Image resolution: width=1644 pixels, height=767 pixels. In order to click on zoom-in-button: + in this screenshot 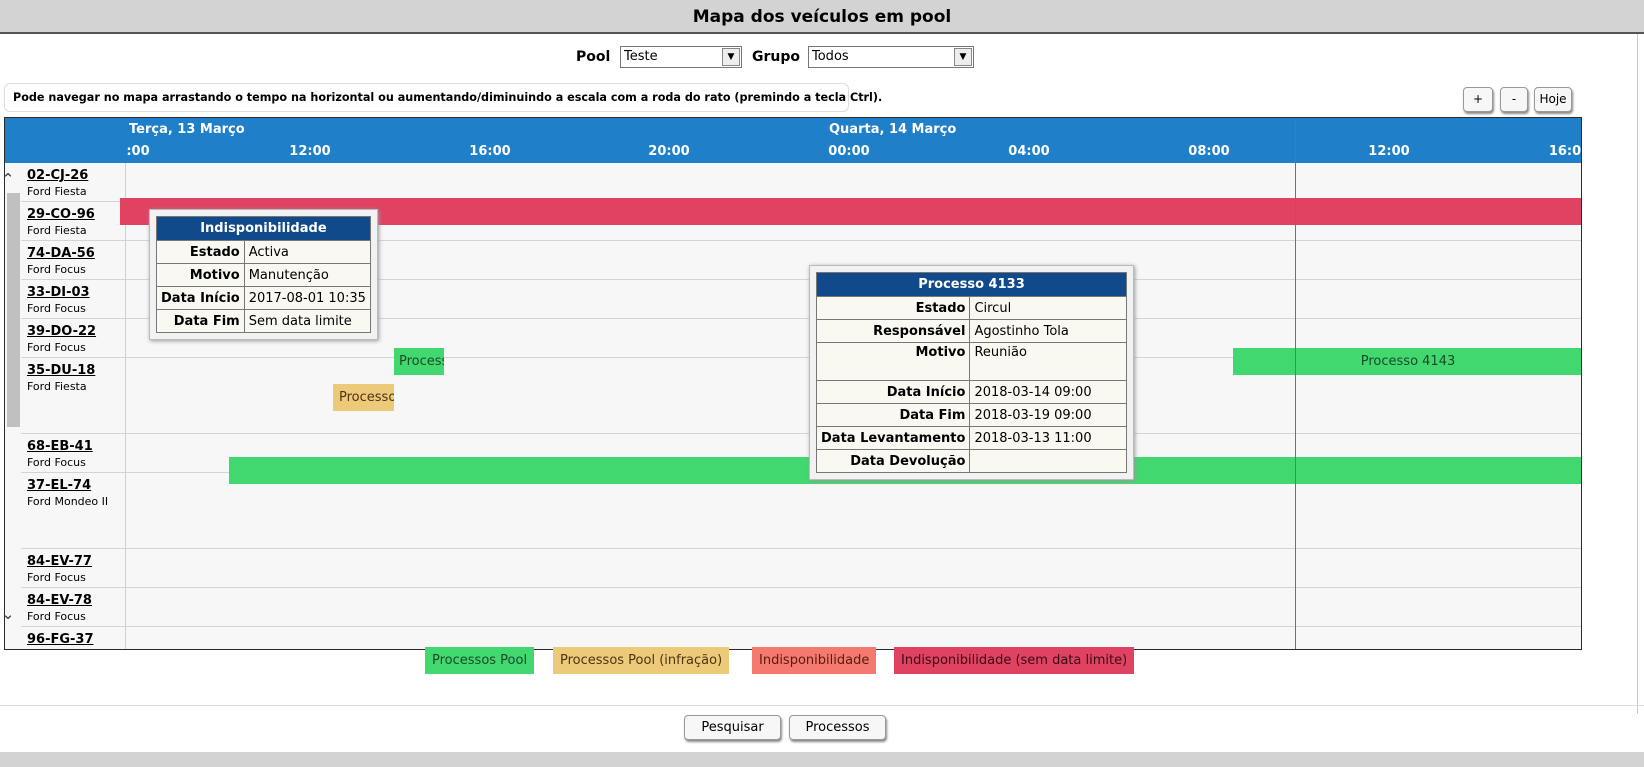, I will do `click(1478, 99)`.